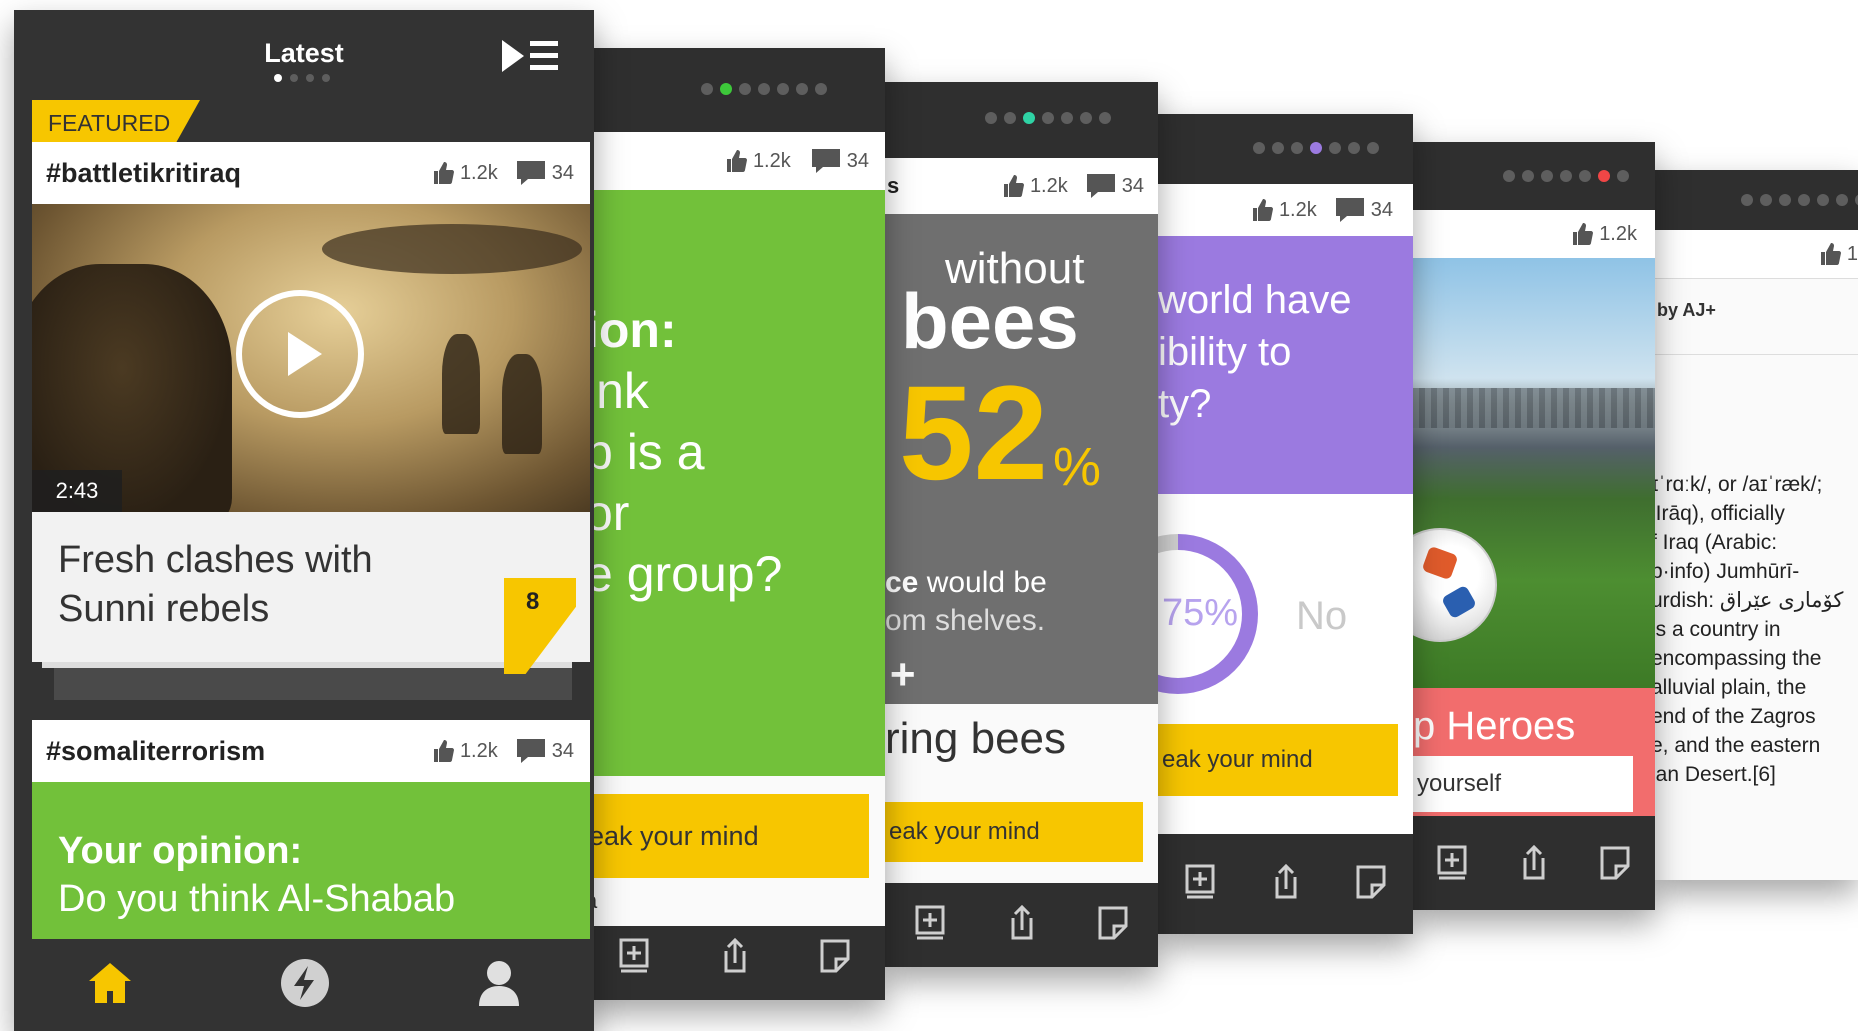  I want to click on phone-screen-football: 1.2k p Heroes yourself, so click(1534, 526).